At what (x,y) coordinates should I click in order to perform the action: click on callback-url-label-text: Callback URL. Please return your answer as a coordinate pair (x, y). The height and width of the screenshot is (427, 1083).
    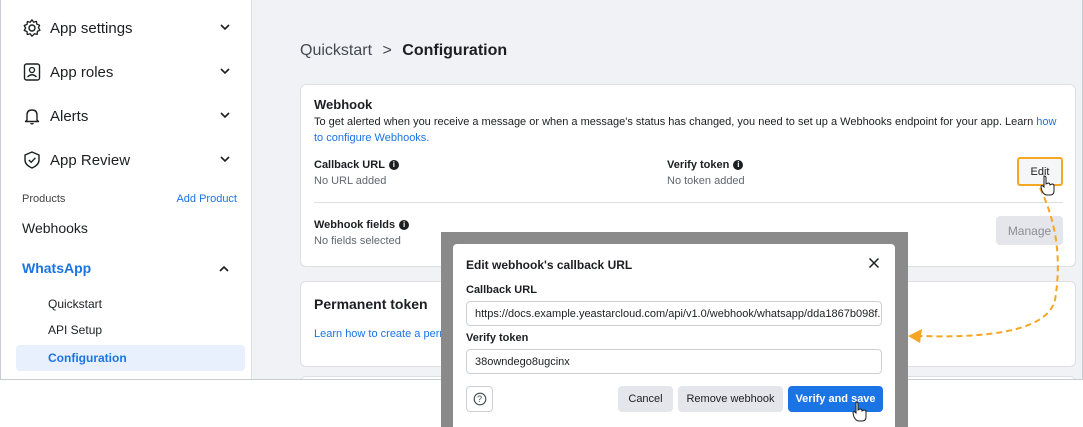
    Looking at the image, I should click on (349, 165).